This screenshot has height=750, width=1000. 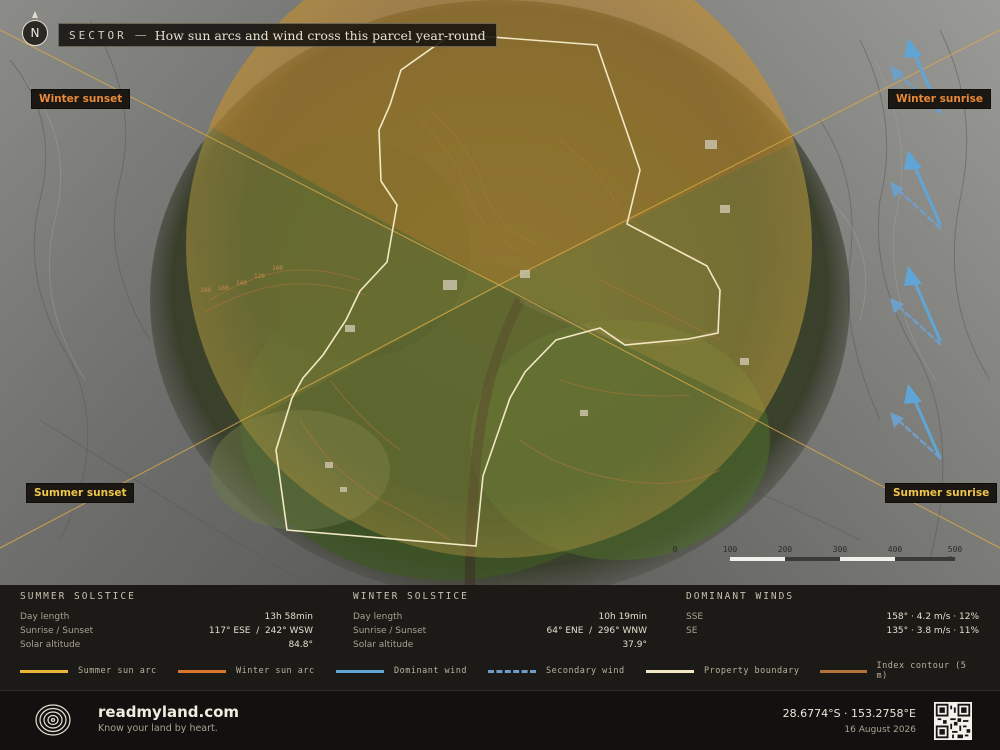 I want to click on summer-row: Solar altitude 84.8°, so click(x=166, y=645).